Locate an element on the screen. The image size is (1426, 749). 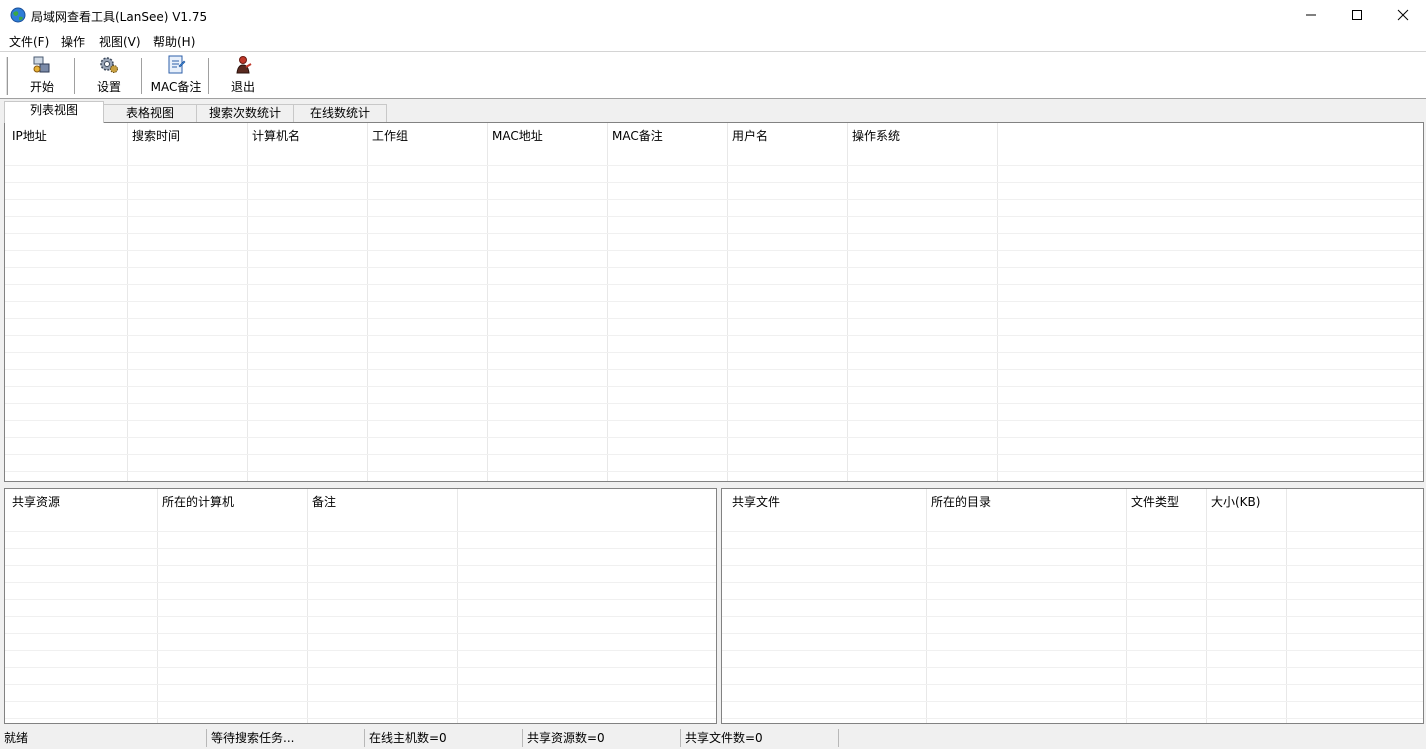
mac-note-label: MAC备注 is located at coordinates (176, 87).